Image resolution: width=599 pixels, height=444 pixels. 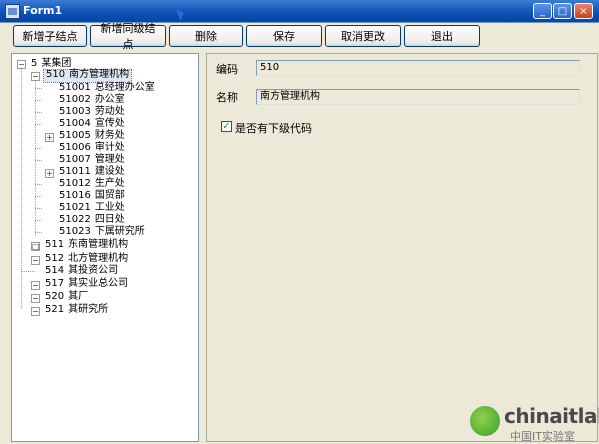 What do you see at coordinates (50, 36) in the screenshot?
I see `add-child-node-button: 新增子结点` at bounding box center [50, 36].